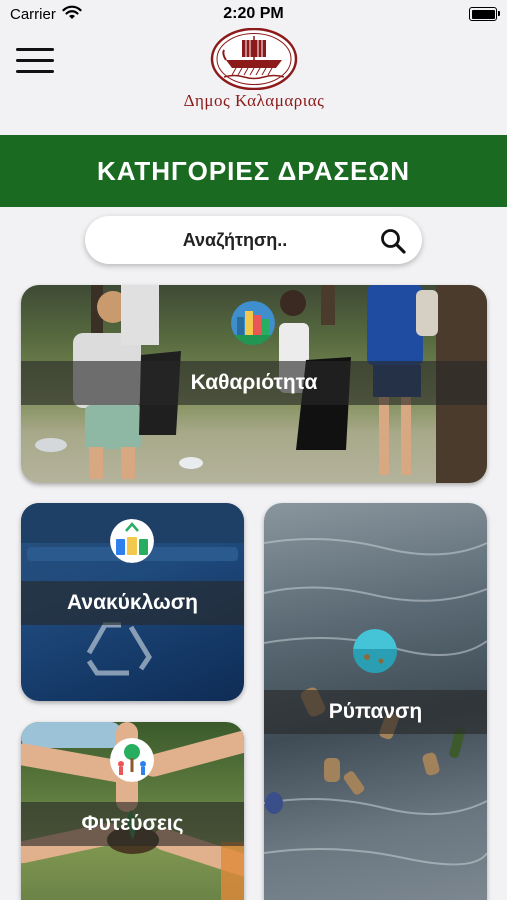  I want to click on battery-icon, so click(484, 14).